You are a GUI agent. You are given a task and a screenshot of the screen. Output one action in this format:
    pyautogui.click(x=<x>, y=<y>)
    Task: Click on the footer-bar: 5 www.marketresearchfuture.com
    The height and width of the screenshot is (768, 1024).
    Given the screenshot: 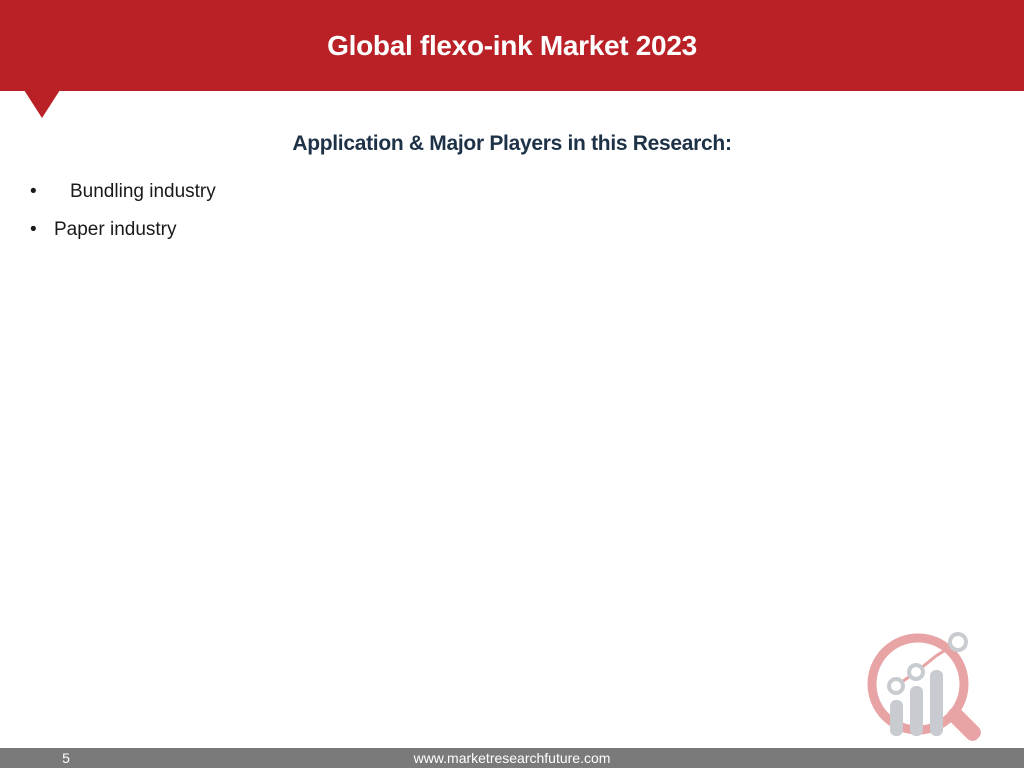 What is the action you would take?
    pyautogui.click(x=512, y=758)
    